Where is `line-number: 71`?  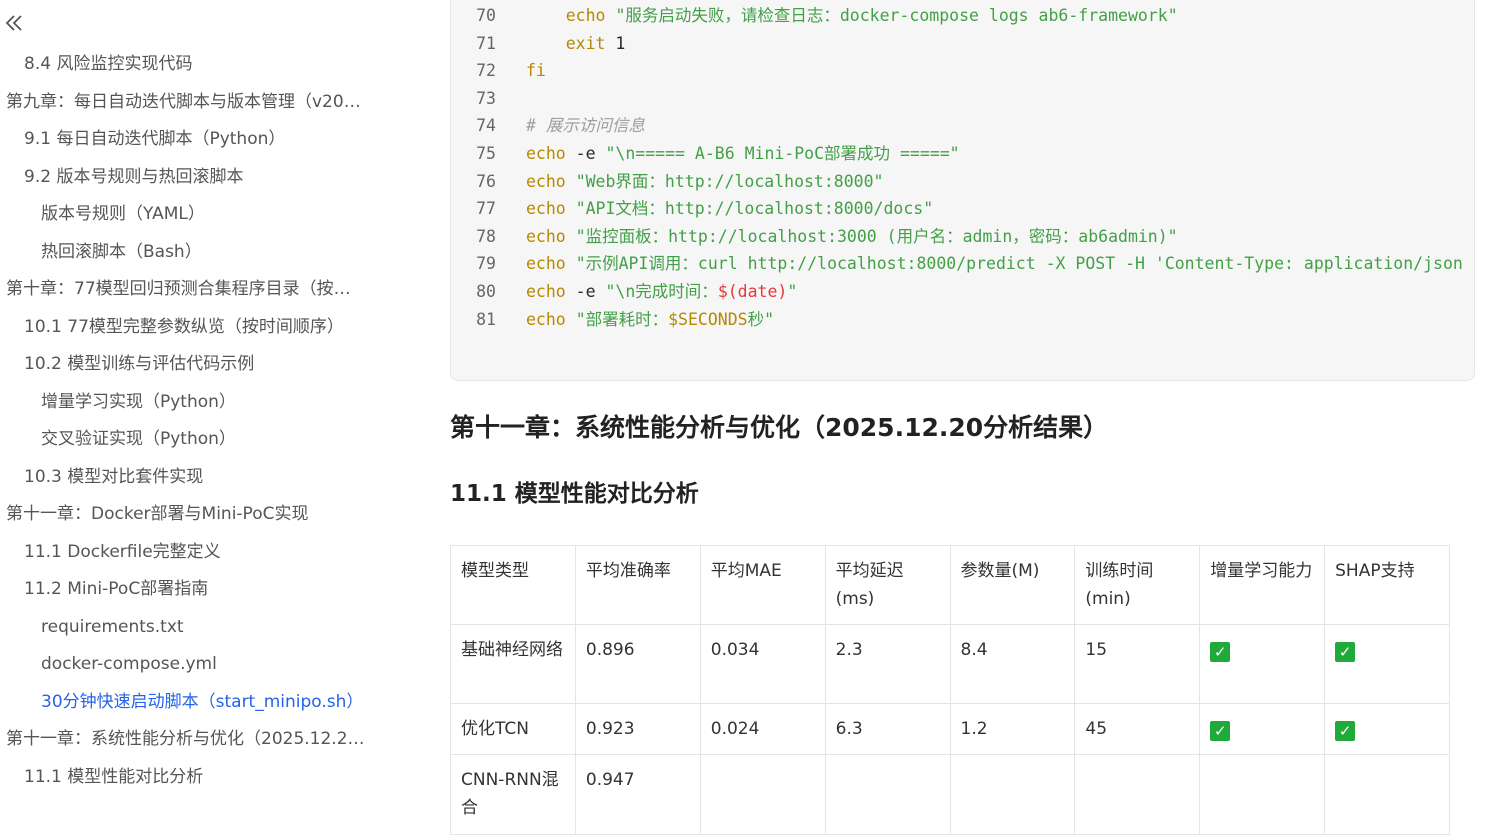 line-number: 71 is located at coordinates (486, 43).